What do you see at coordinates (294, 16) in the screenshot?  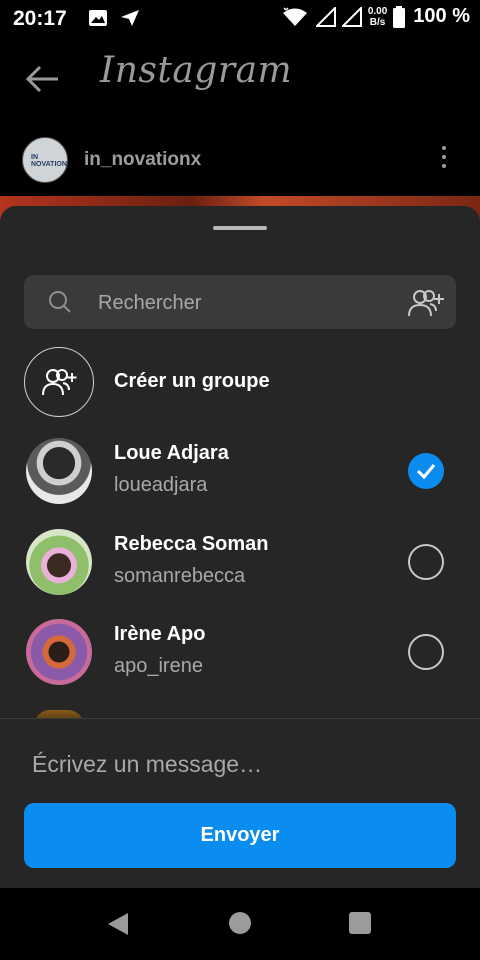 I see `wifi-icon` at bounding box center [294, 16].